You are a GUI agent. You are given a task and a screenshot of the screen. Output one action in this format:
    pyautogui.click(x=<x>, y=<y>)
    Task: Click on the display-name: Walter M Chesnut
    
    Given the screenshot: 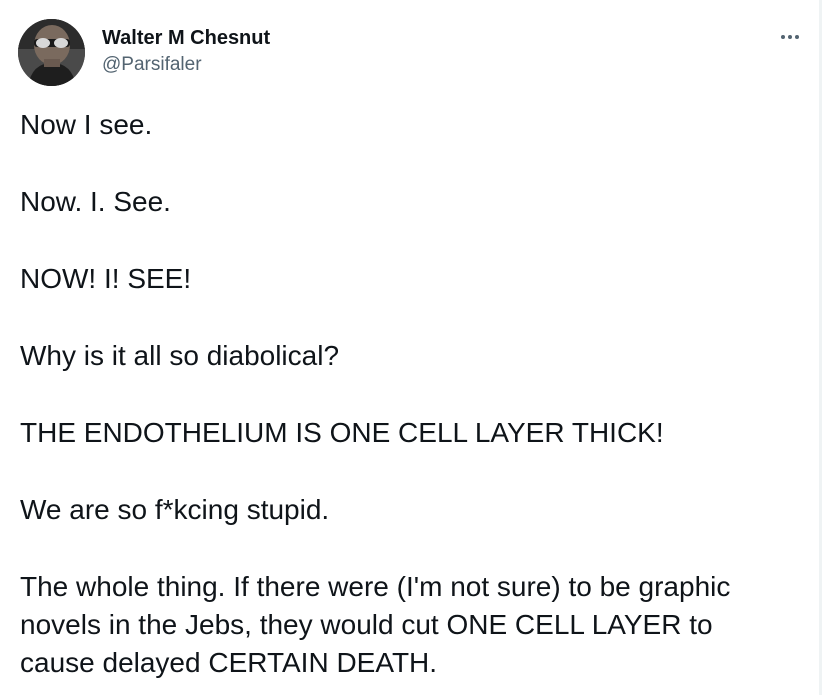 What is the action you would take?
    pyautogui.click(x=186, y=38)
    